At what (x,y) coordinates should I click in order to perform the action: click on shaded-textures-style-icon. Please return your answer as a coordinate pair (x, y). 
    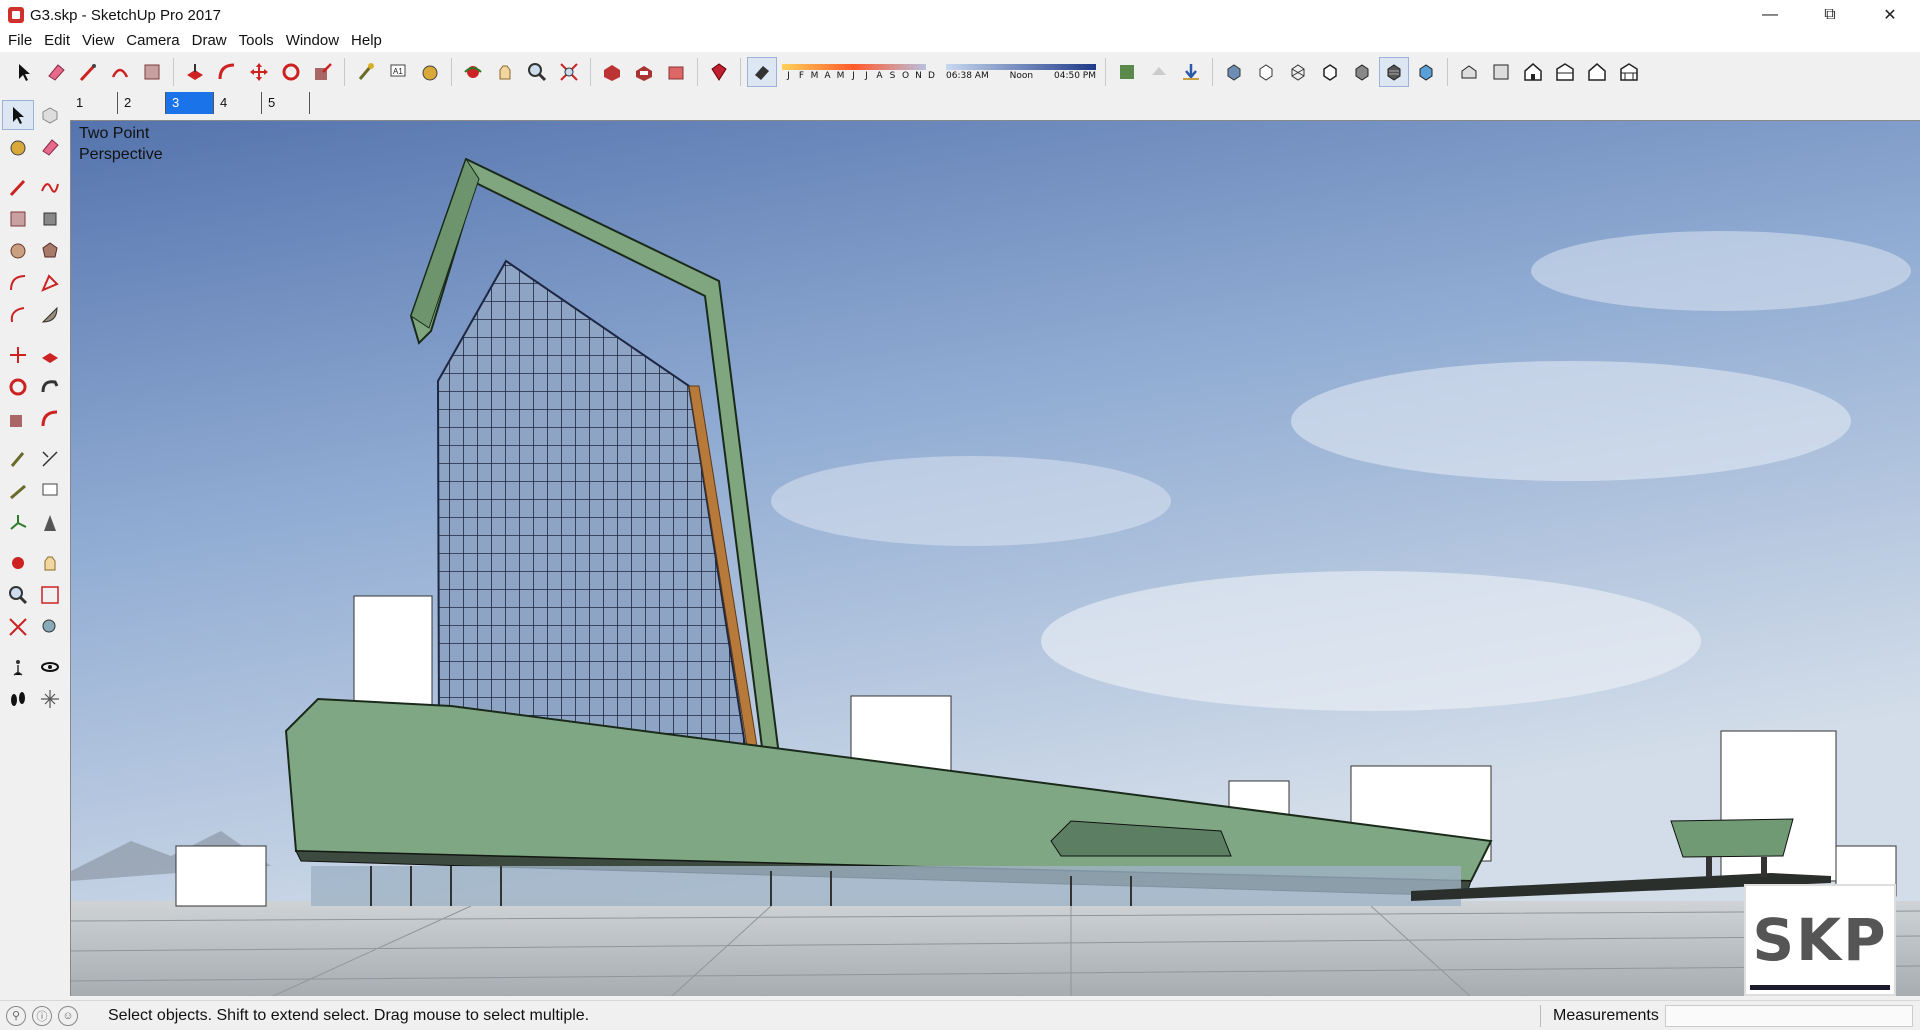
    Looking at the image, I should click on (1394, 72).